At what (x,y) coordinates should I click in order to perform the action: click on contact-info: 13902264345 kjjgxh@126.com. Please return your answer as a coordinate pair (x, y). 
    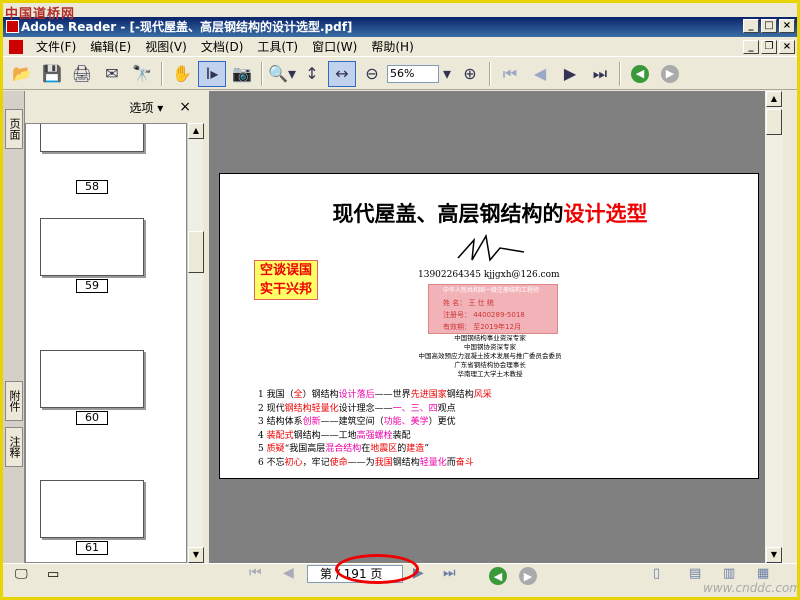
    Looking at the image, I should click on (489, 275).